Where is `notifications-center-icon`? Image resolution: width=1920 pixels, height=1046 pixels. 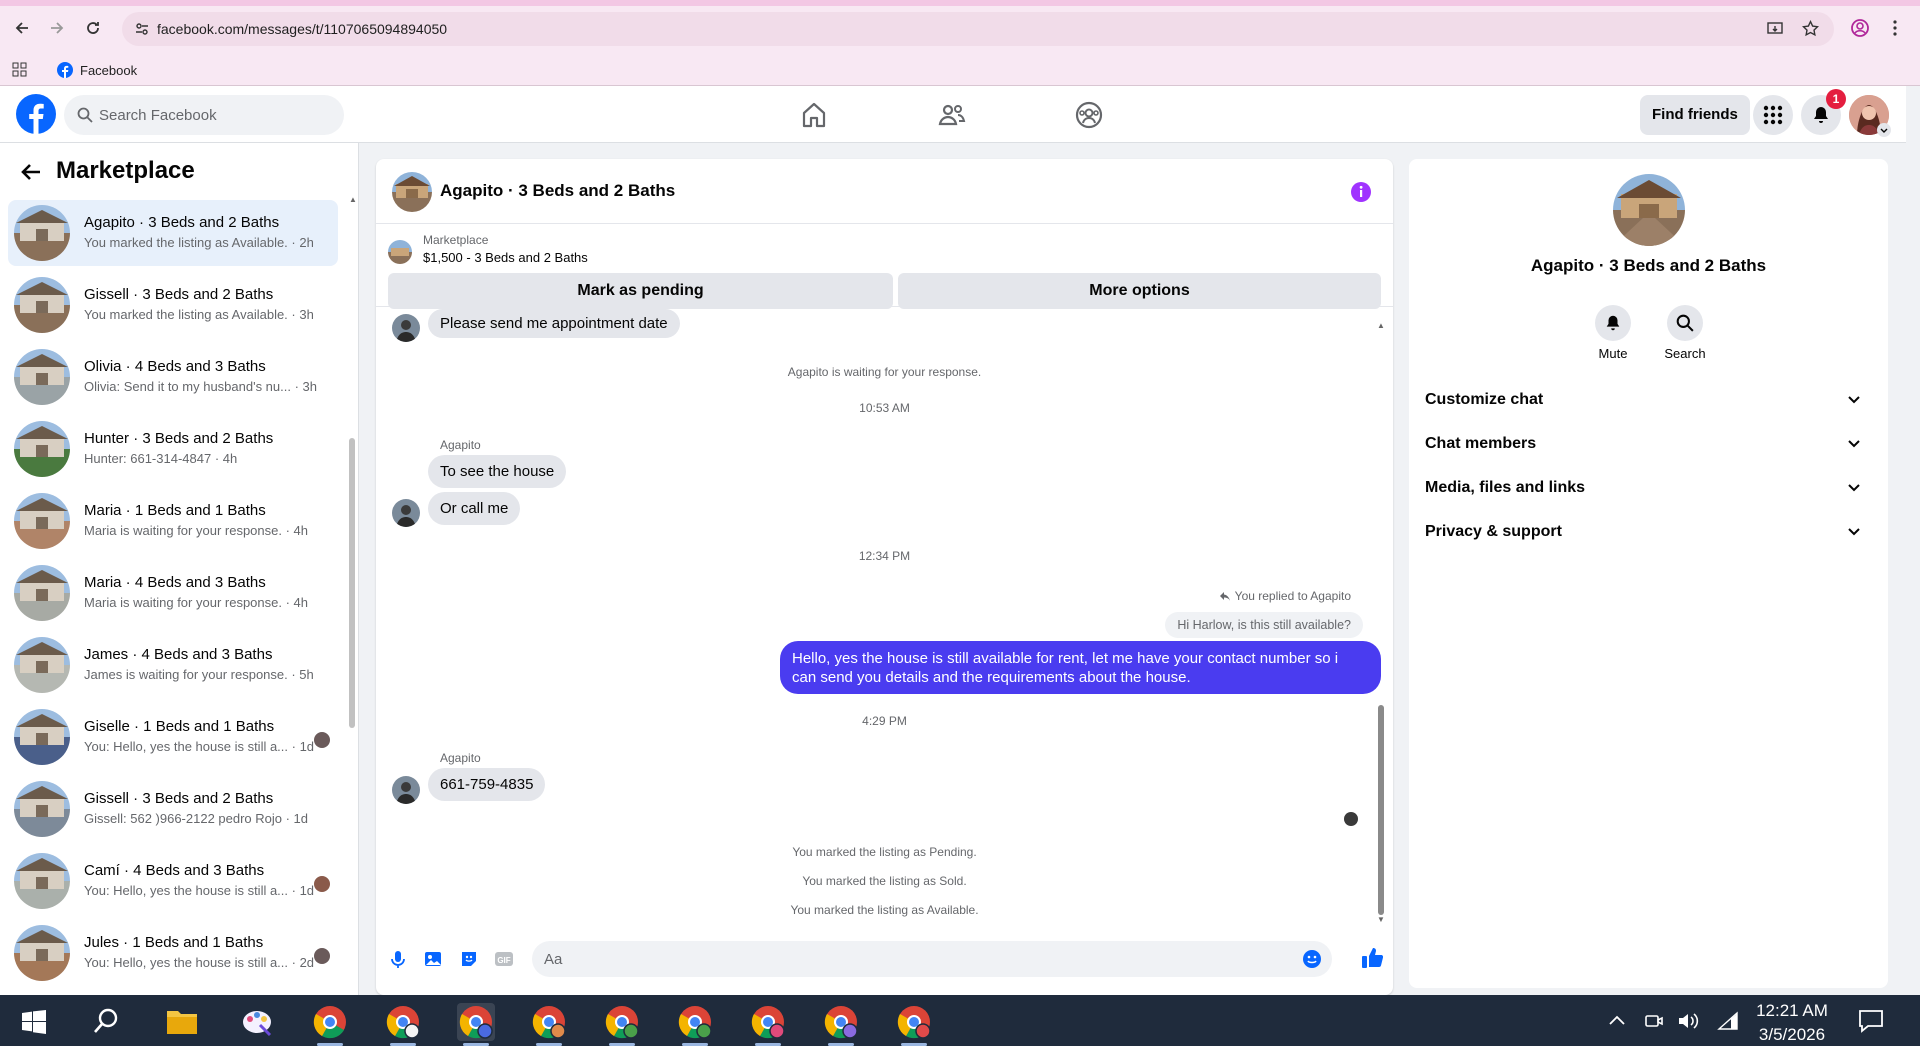
notifications-center-icon is located at coordinates (1871, 1021).